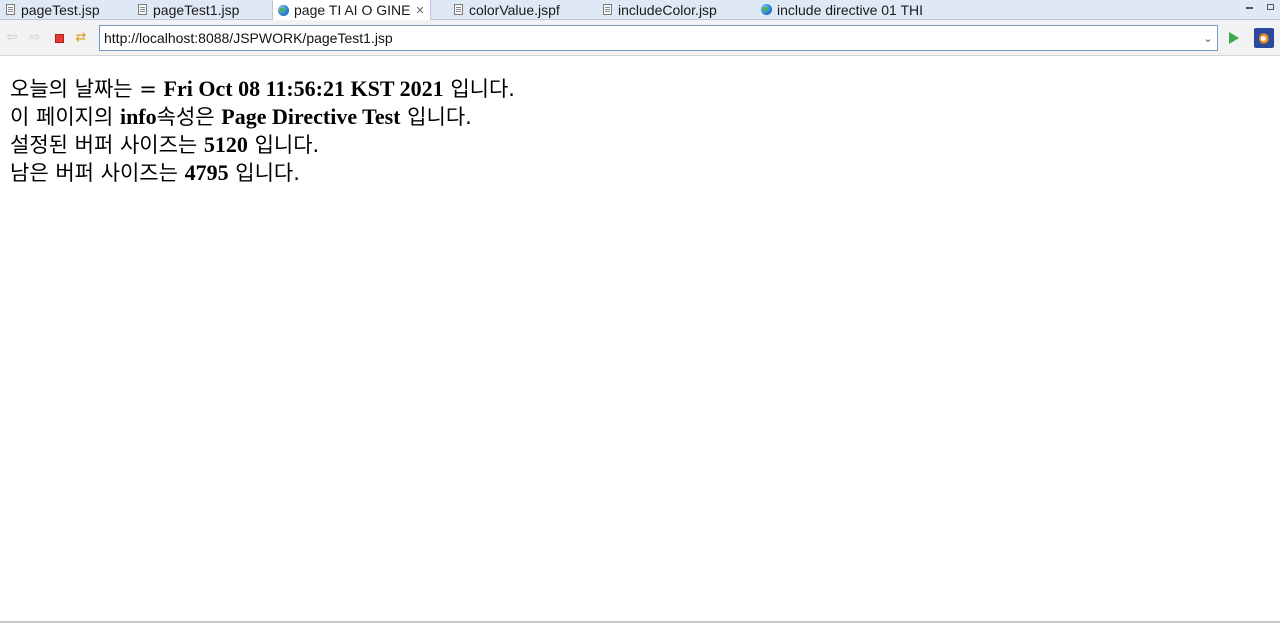 This screenshot has height=623, width=1280. Describe the element at coordinates (189, 117) in the screenshot. I see `info-attr-label: 속성은` at that location.